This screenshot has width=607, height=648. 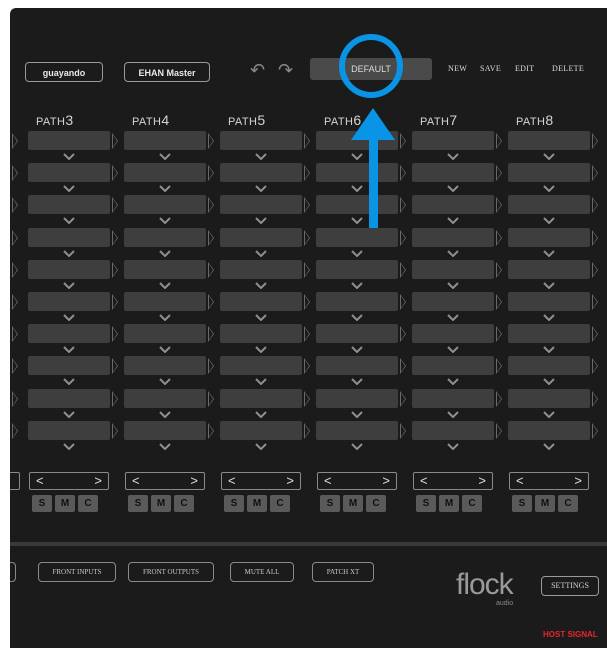 I want to click on front-outputs-button: FRONT OUTPUTS, so click(x=171, y=572).